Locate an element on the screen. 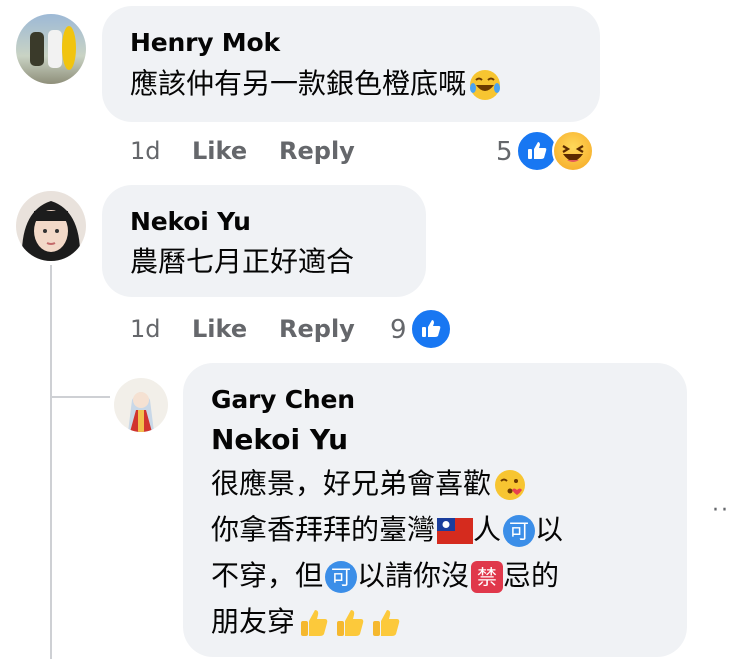 This screenshot has width=731, height=659. reply-text-segment: 朋友穿 is located at coordinates (253, 621).